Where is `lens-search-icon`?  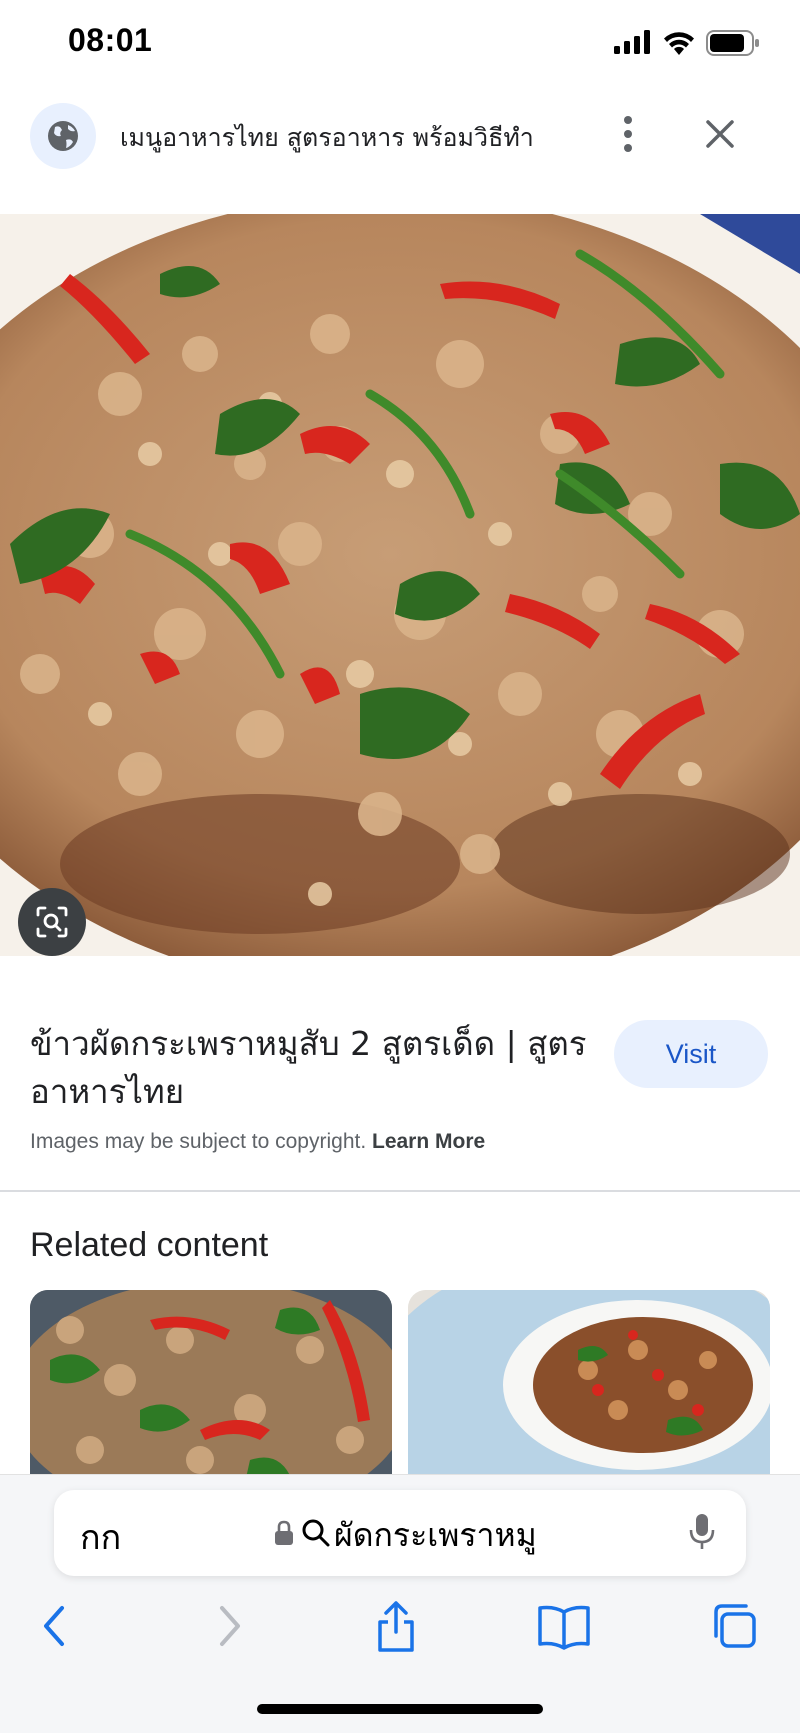 lens-search-icon is located at coordinates (52, 922).